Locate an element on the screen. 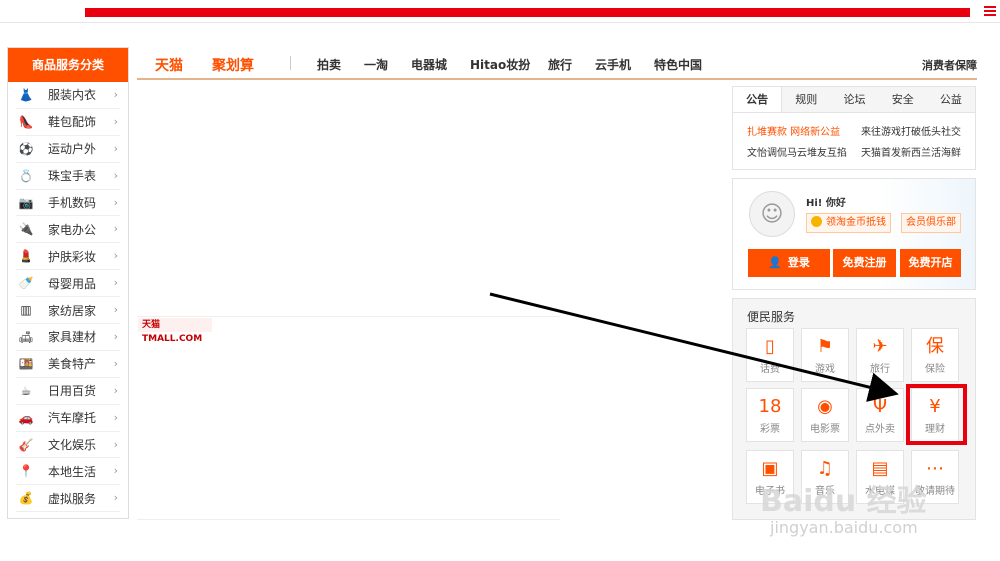  watermark-url: jingyan.baidu.com is located at coordinates (844, 527).